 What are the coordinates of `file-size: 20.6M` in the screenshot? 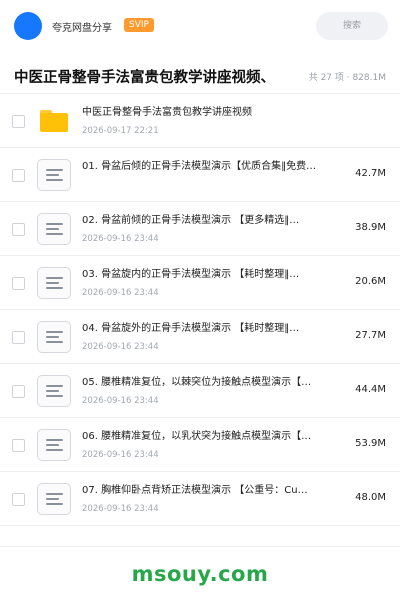 It's located at (370, 281).